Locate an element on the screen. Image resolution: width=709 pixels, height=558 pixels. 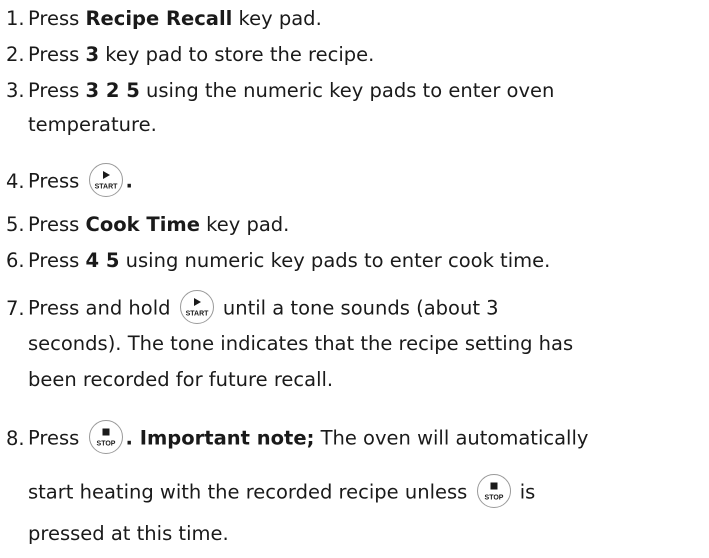
step-2: 2. Press 3 key pad to store the recipe. is located at coordinates (354, 55).